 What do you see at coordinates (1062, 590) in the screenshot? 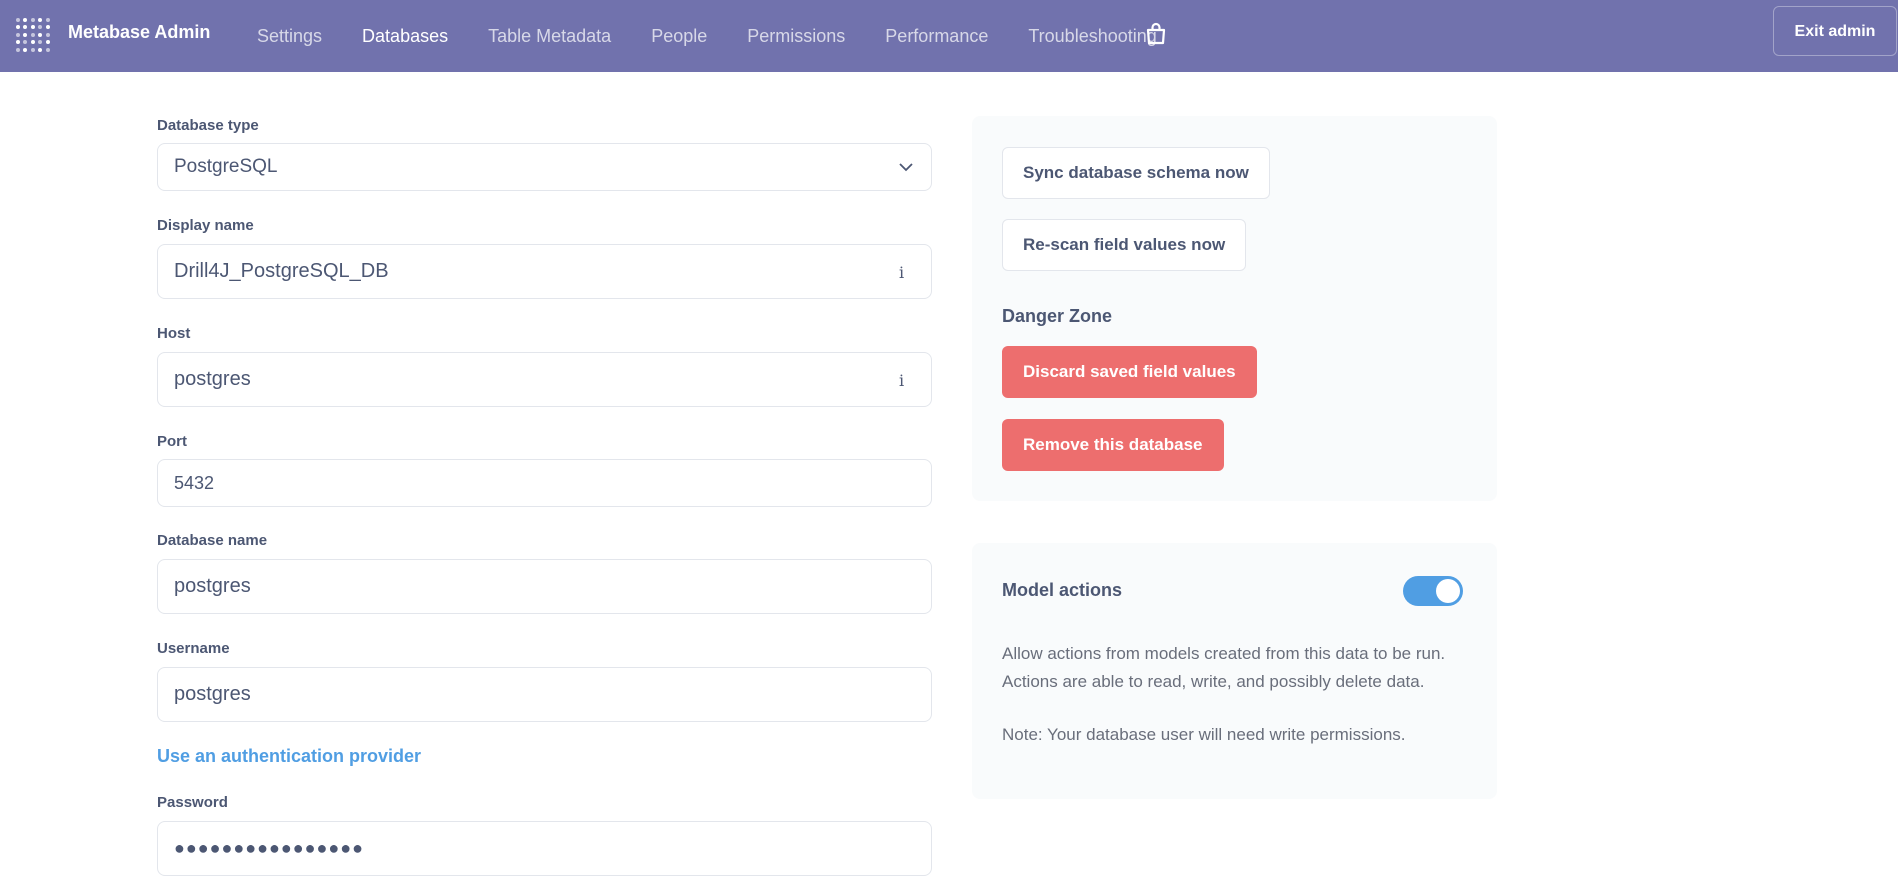
I see `model-actions-title: Model actions` at bounding box center [1062, 590].